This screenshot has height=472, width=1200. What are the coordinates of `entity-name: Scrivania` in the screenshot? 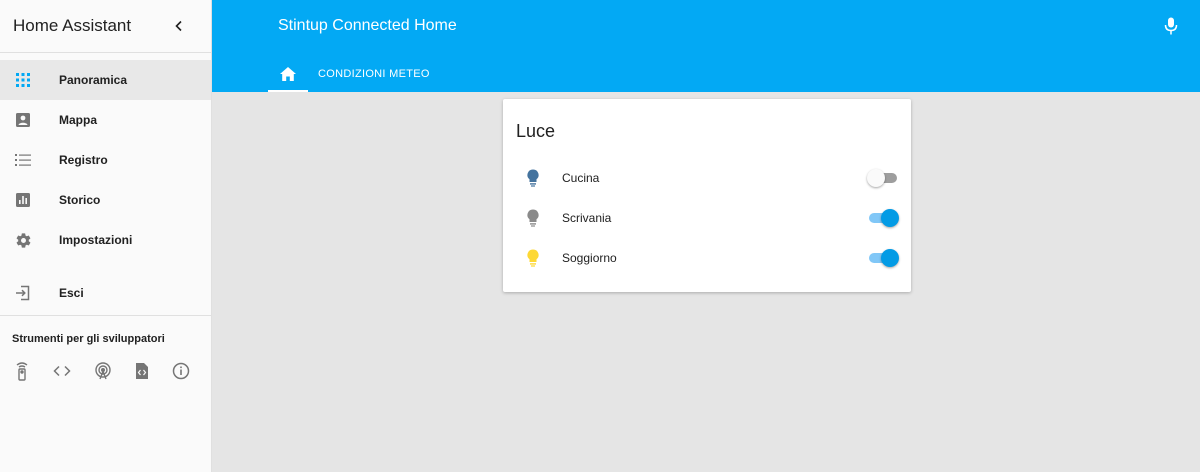 It's located at (586, 218).